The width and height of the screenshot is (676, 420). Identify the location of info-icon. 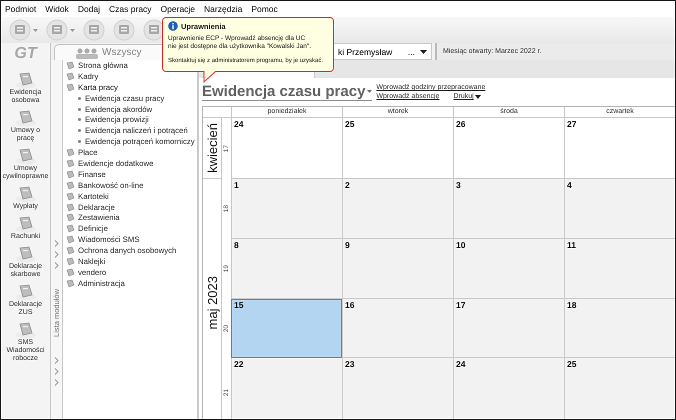
(173, 26).